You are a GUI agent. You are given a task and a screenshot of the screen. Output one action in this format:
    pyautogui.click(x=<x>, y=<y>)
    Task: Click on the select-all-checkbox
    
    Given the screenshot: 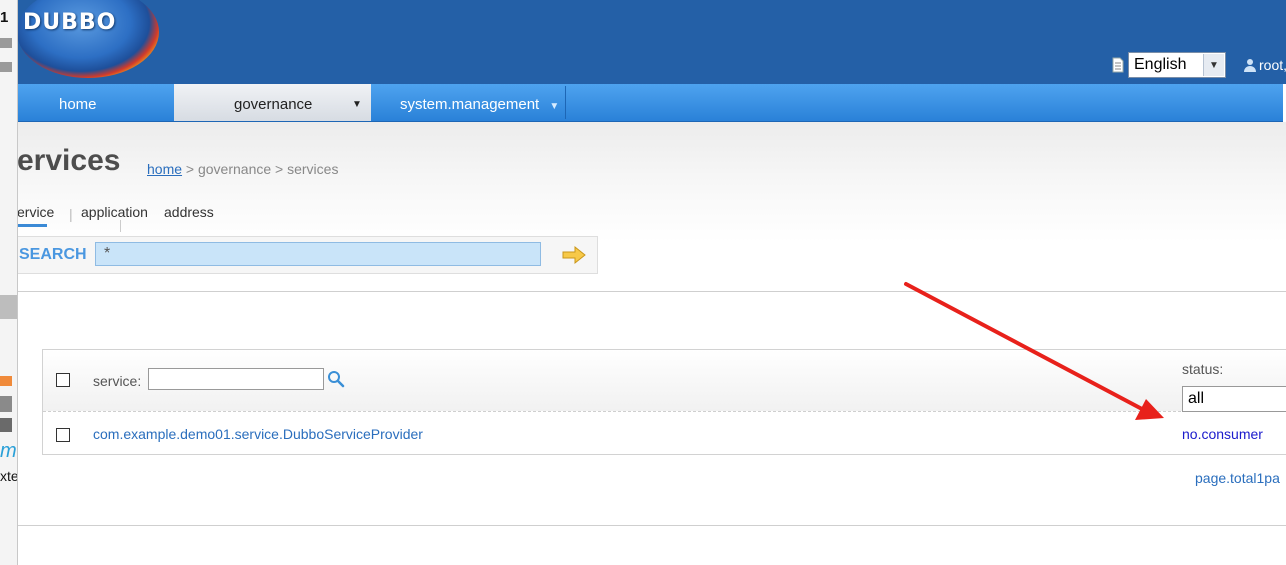 What is the action you would take?
    pyautogui.click(x=63, y=380)
    